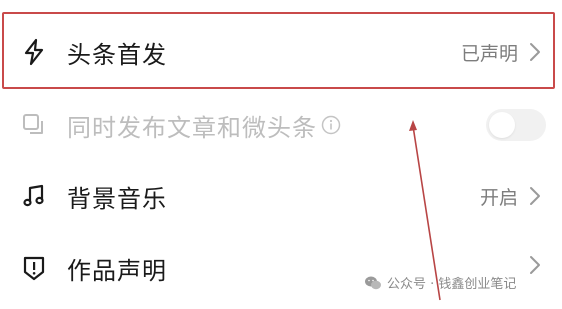 Image resolution: width=562 pixels, height=309 pixels. I want to click on copy-icon, so click(34, 125).